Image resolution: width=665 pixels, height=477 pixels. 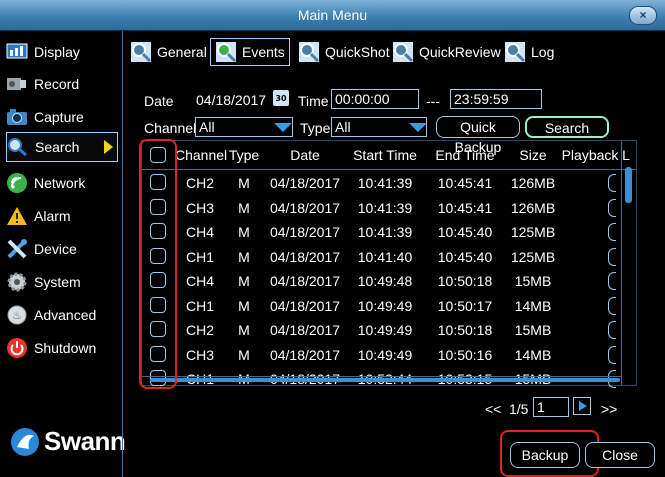 What do you see at coordinates (199, 207) in the screenshot?
I see `table-cell: CH3` at bounding box center [199, 207].